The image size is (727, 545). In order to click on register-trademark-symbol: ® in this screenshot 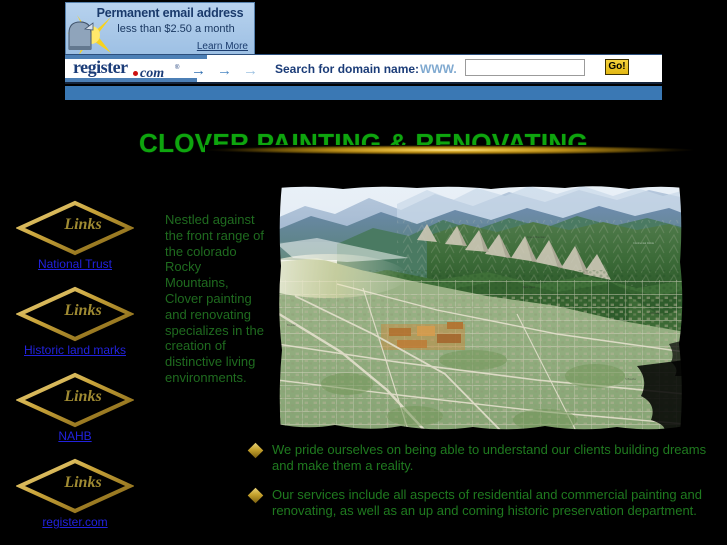, I will do `click(177, 68)`.